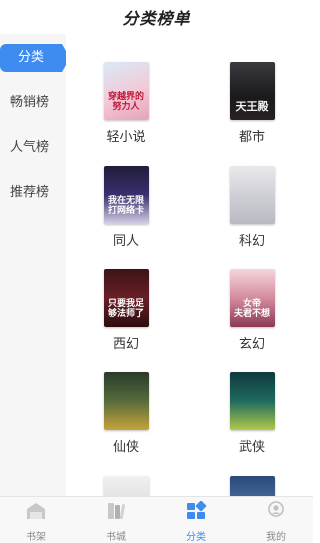 The image size is (320, 543). Describe the element at coordinates (30, 192) in the screenshot. I see `sidebar-item-label: 推荐榜` at that location.